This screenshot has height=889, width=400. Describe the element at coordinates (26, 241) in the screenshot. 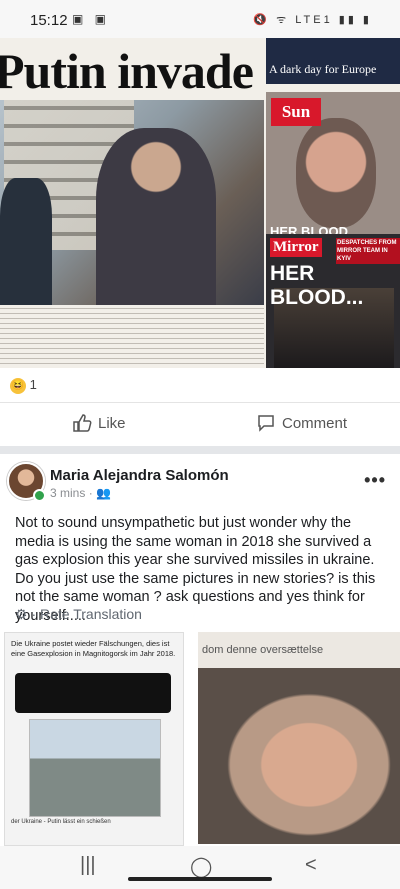

I see `soldier-figure` at that location.